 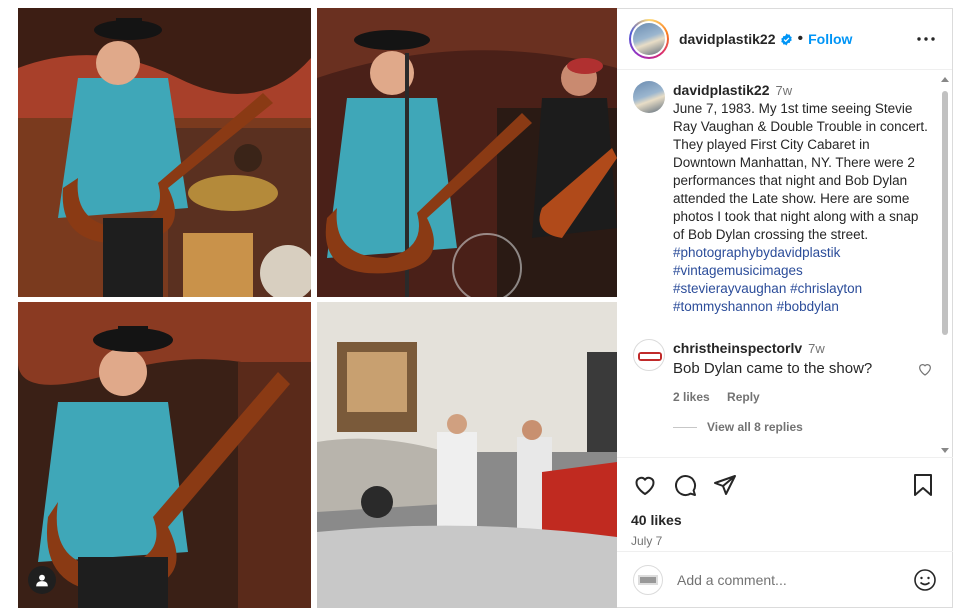 I want to click on caption-avatar, so click(x=649, y=97).